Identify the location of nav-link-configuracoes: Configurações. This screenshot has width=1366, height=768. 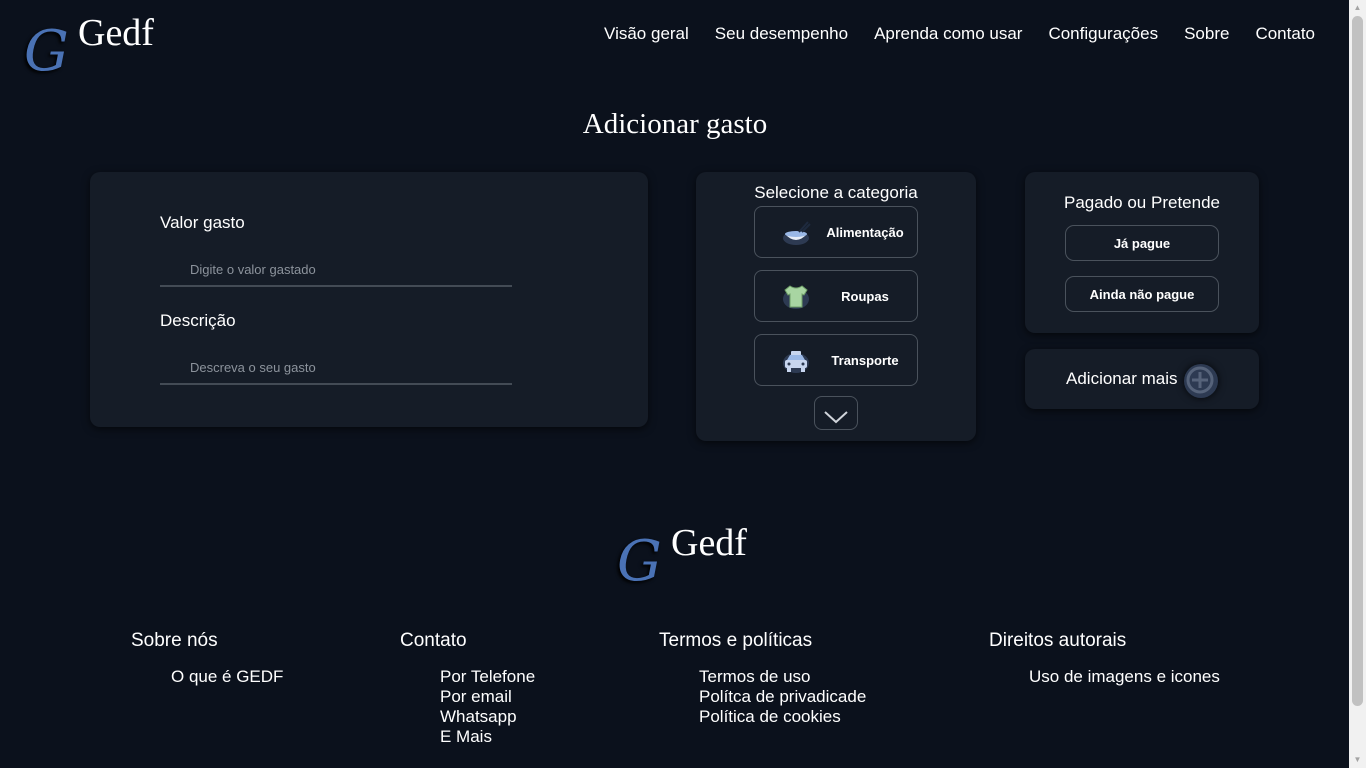
(1103, 34).